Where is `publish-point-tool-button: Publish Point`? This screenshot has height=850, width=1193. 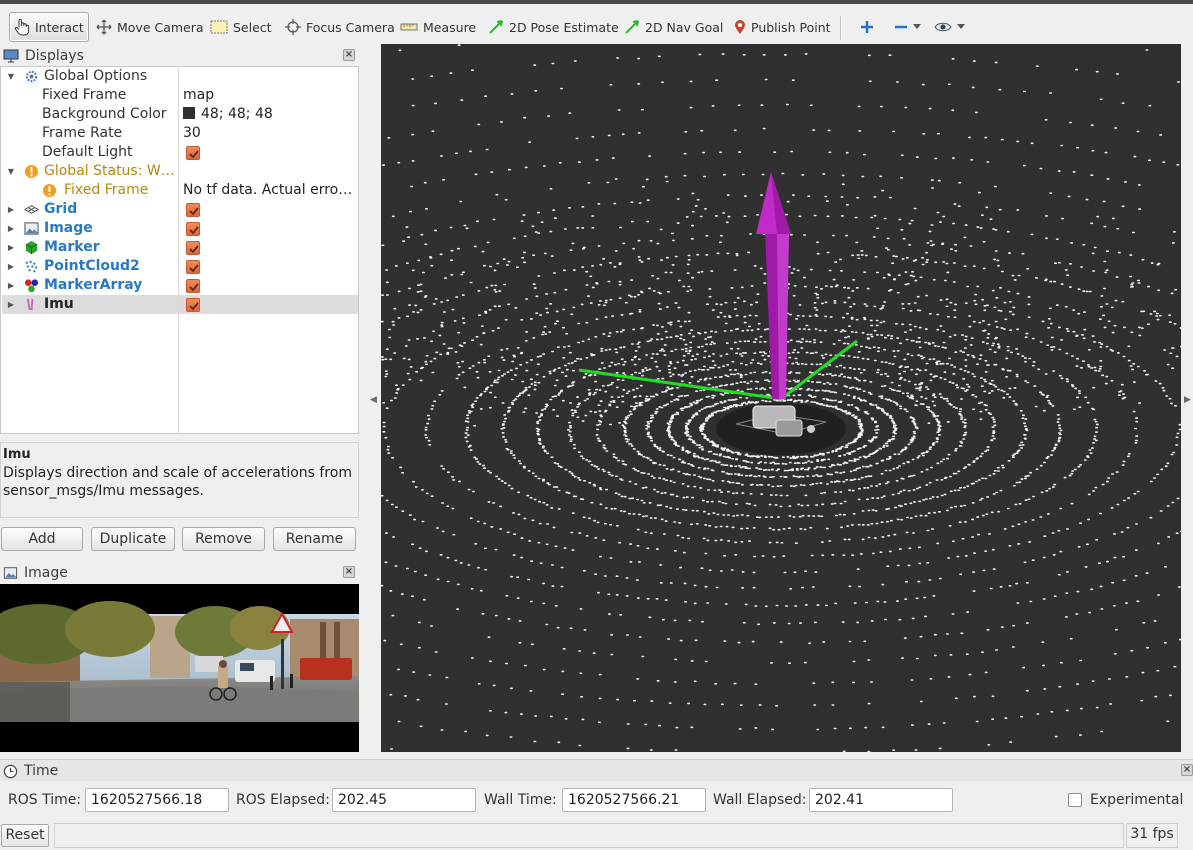
publish-point-tool-button: Publish Point is located at coordinates (782, 27).